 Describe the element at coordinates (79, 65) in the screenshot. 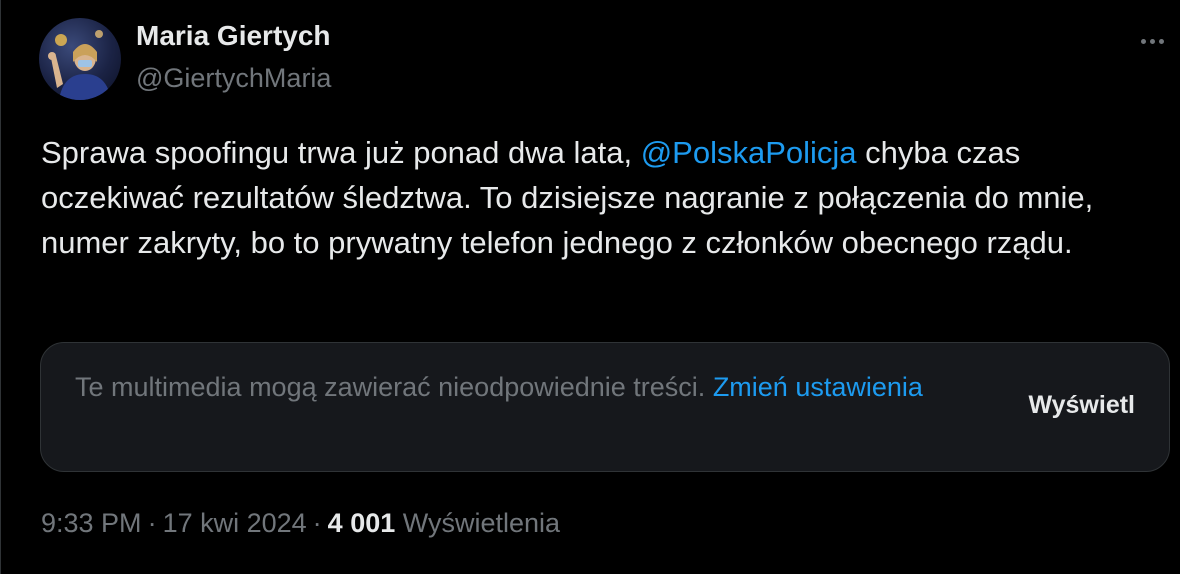

I see `avatar-photo-icon` at that location.